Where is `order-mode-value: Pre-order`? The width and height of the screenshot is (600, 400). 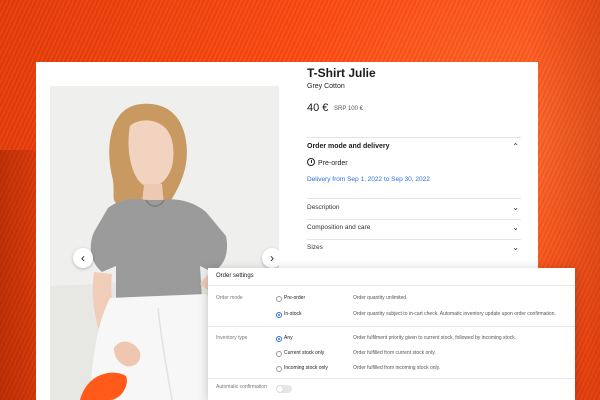
order-mode-value: Pre-order is located at coordinates (333, 163).